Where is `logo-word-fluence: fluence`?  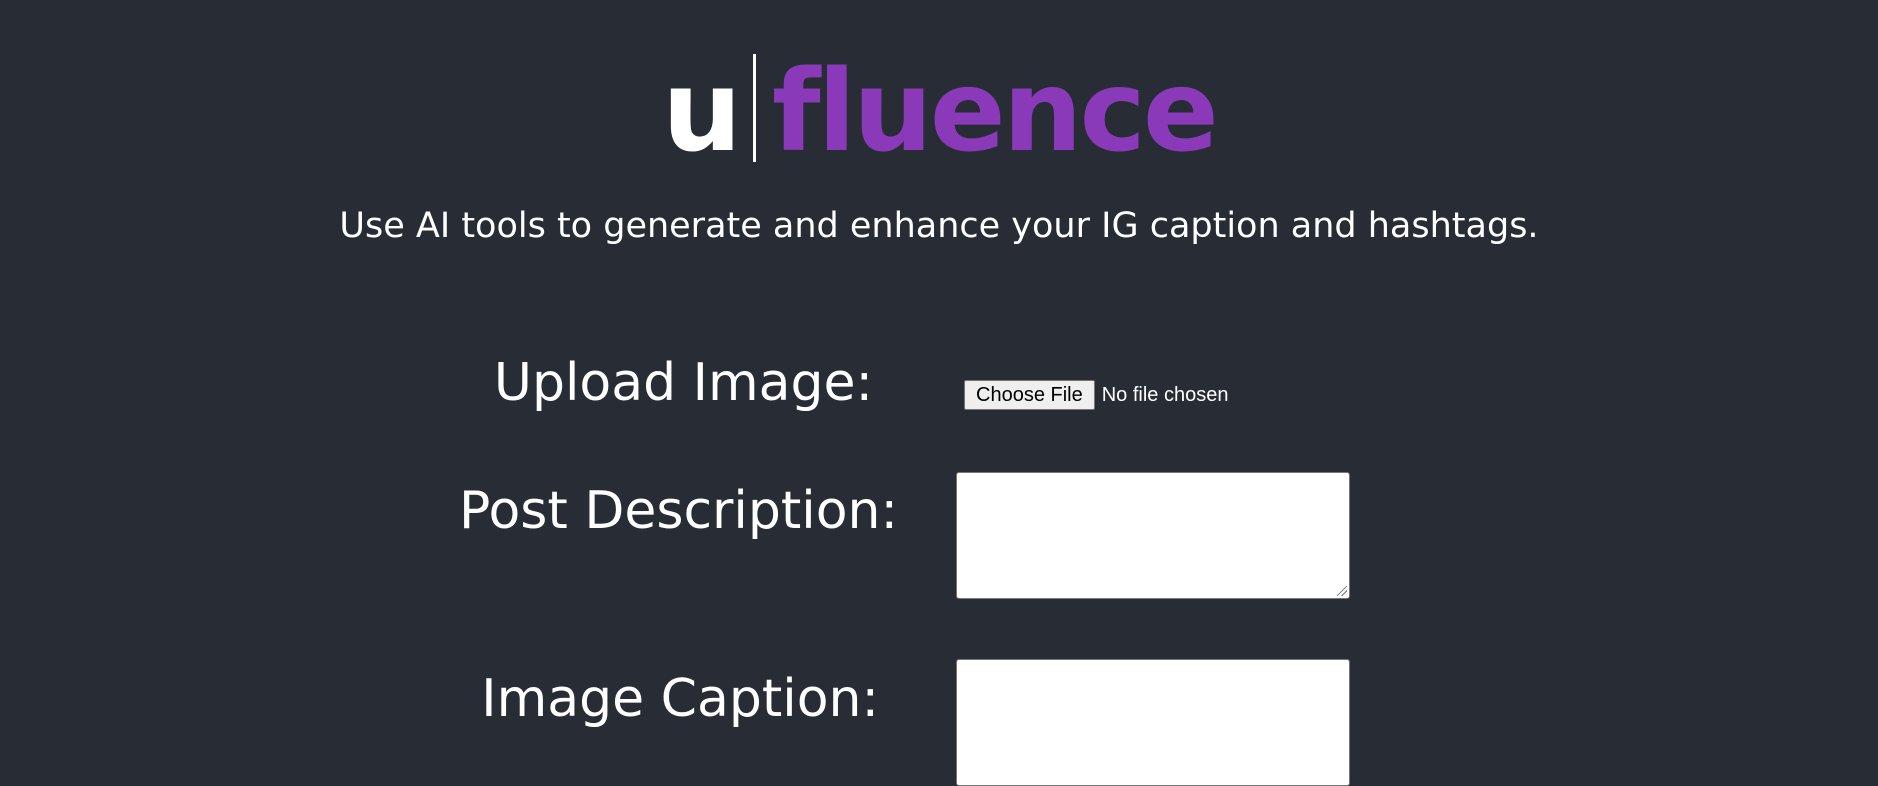 logo-word-fluence: fluence is located at coordinates (995, 112).